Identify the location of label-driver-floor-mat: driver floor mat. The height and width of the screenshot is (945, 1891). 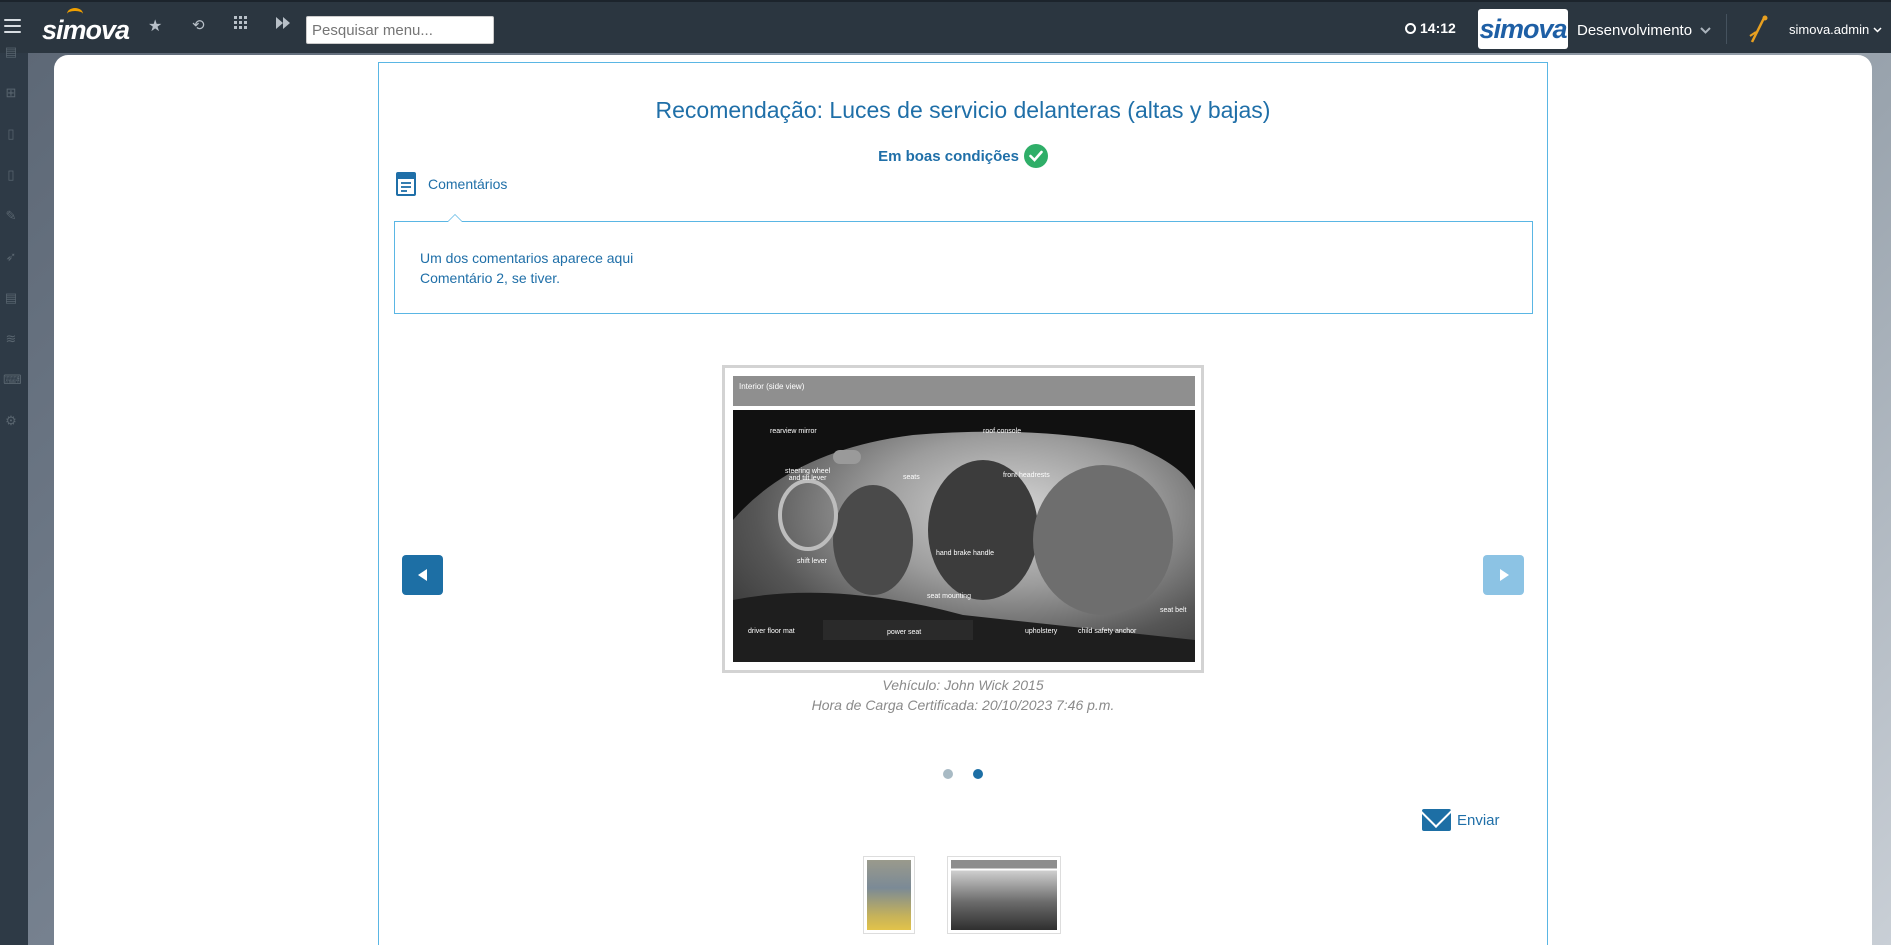
(771, 631).